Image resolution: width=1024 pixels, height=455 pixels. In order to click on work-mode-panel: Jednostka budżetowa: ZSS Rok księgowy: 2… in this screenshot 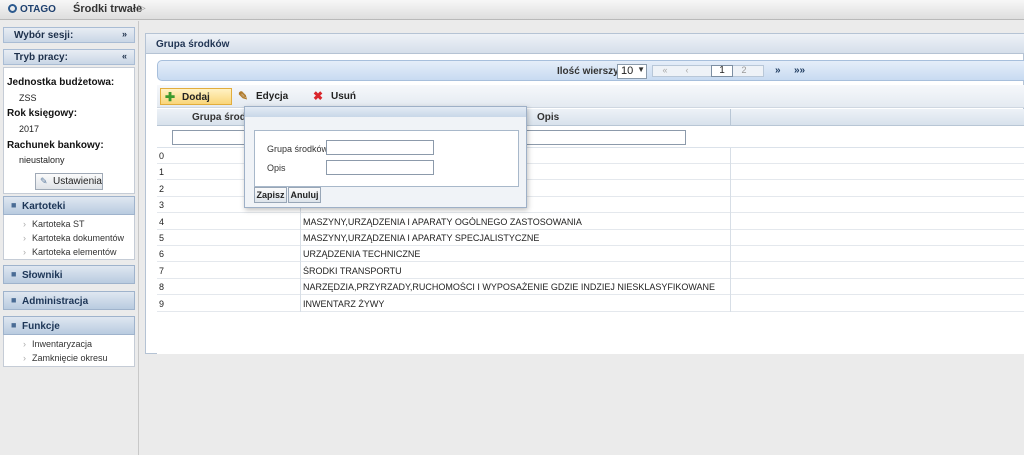, I will do `click(69, 130)`.